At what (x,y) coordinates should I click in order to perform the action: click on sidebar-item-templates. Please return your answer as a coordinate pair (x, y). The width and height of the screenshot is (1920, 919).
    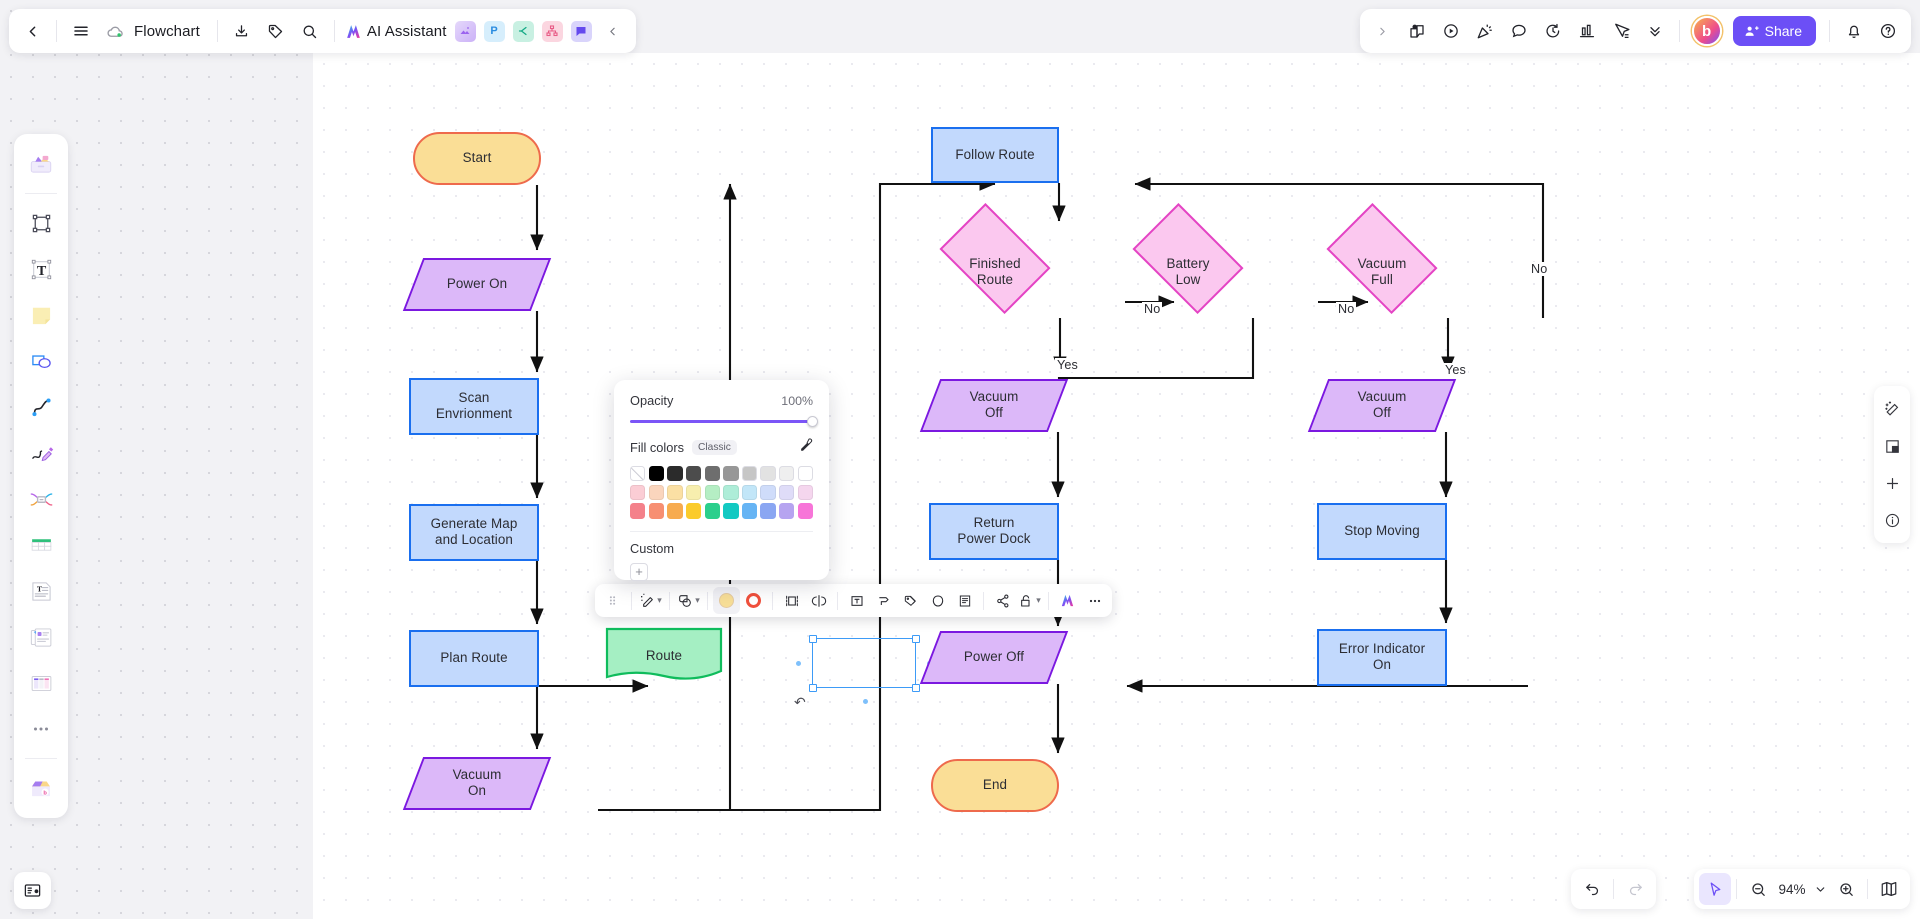
    Looking at the image, I should click on (41, 164).